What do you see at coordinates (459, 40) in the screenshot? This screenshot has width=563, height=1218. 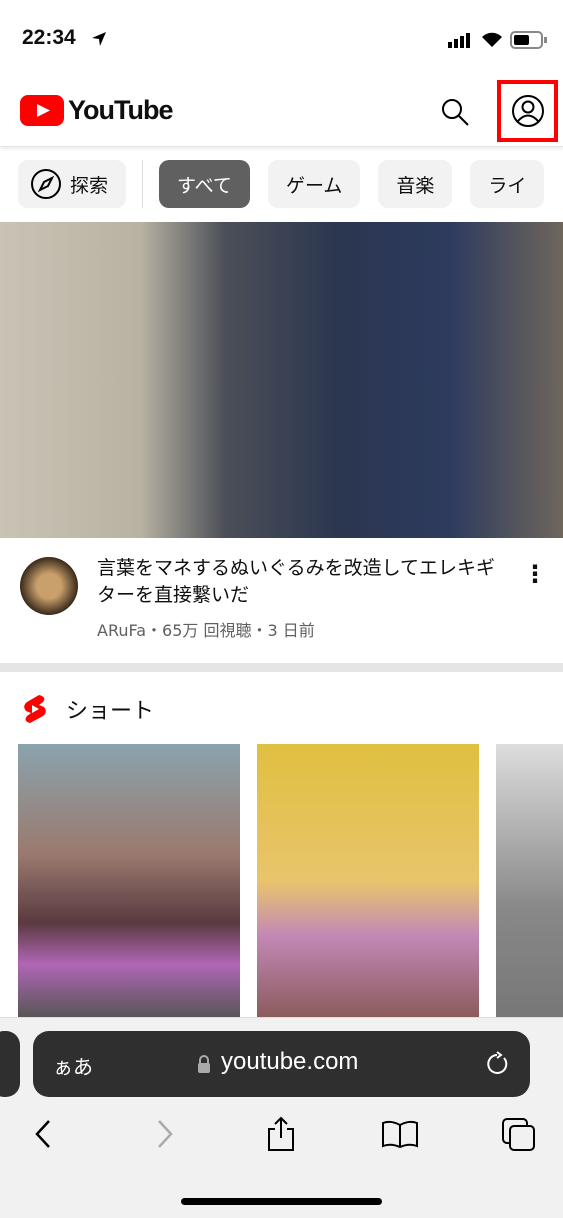 I see `signal-icon` at bounding box center [459, 40].